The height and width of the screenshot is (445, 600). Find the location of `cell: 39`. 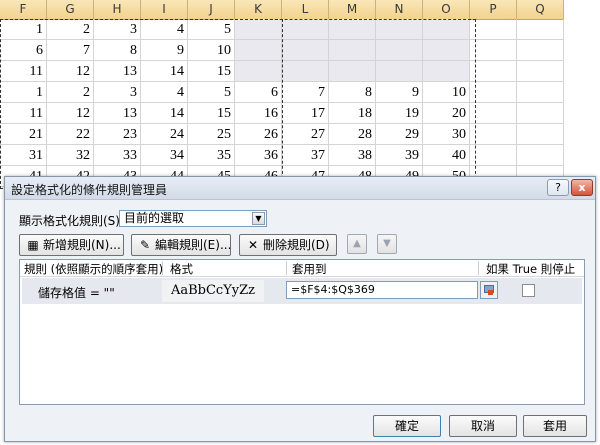

cell: 39 is located at coordinates (399, 155).